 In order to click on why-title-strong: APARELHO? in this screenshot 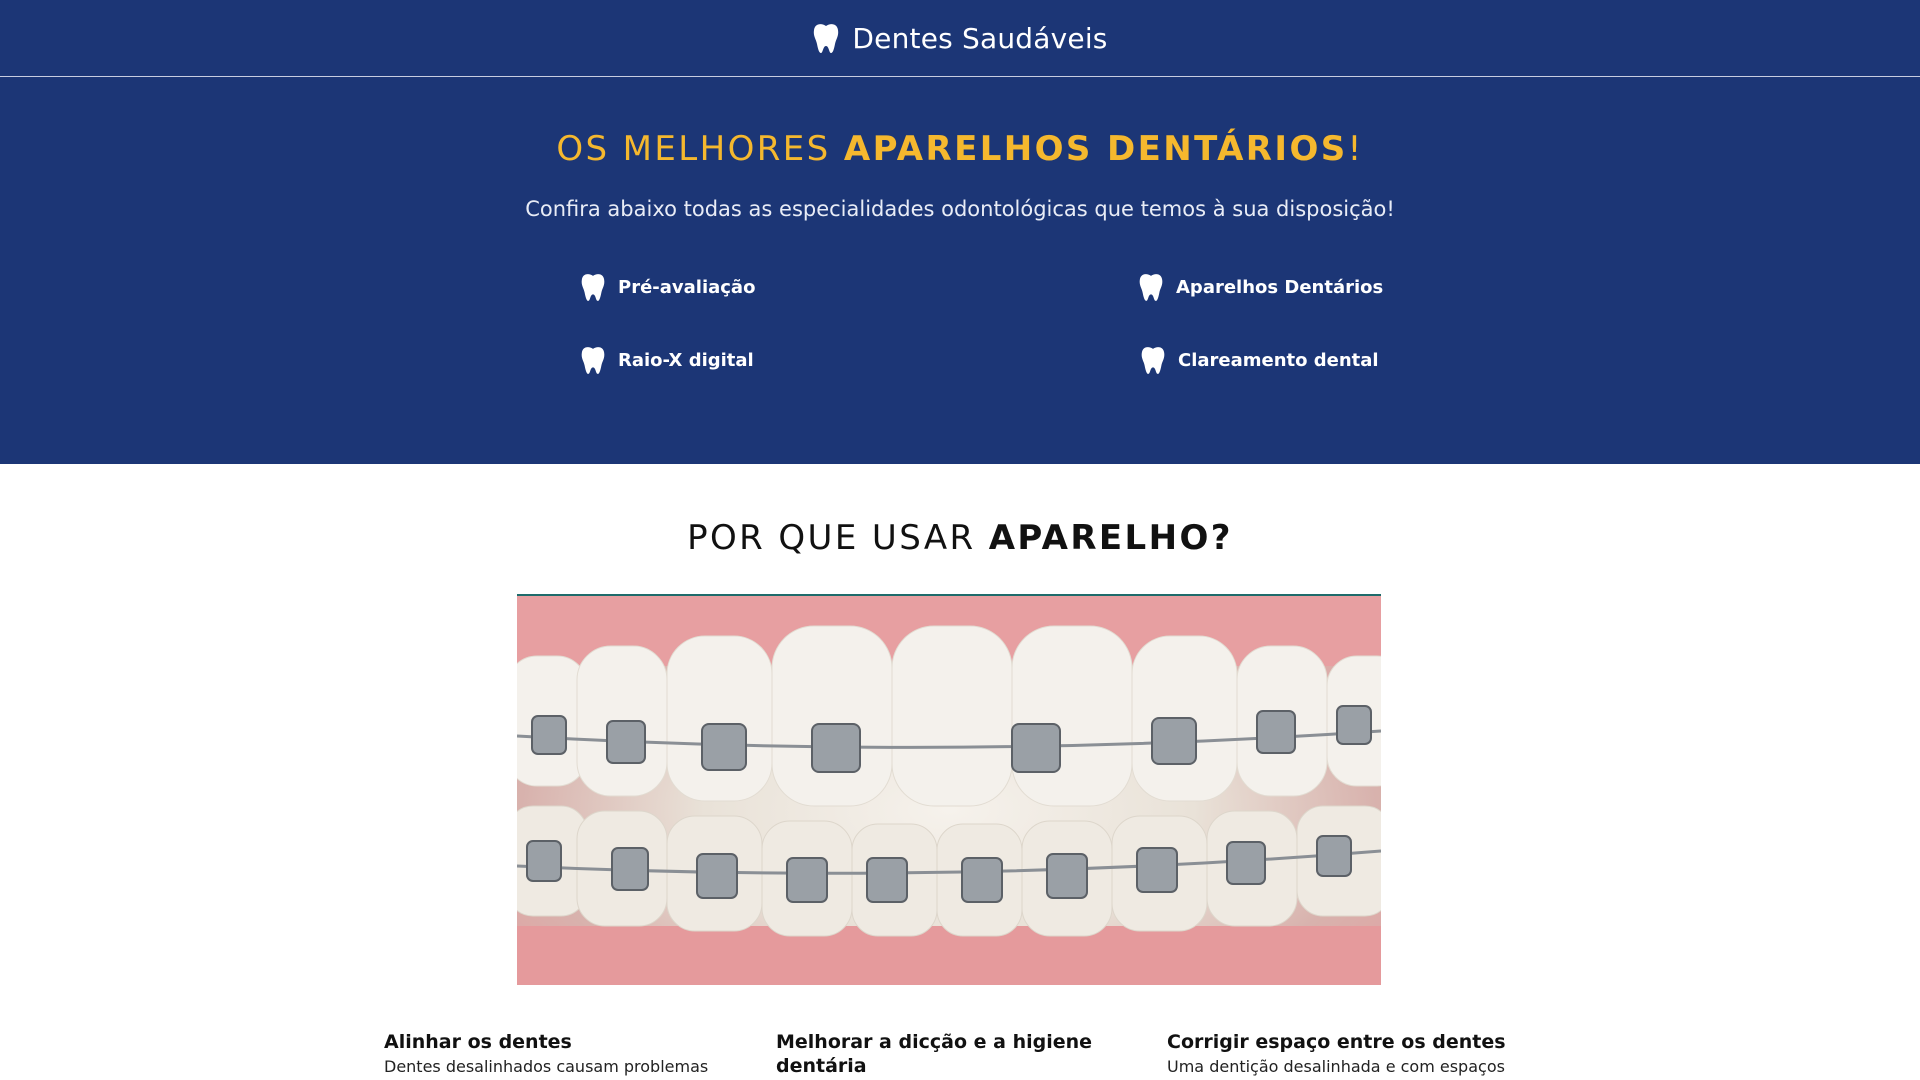, I will do `click(1110, 538)`.